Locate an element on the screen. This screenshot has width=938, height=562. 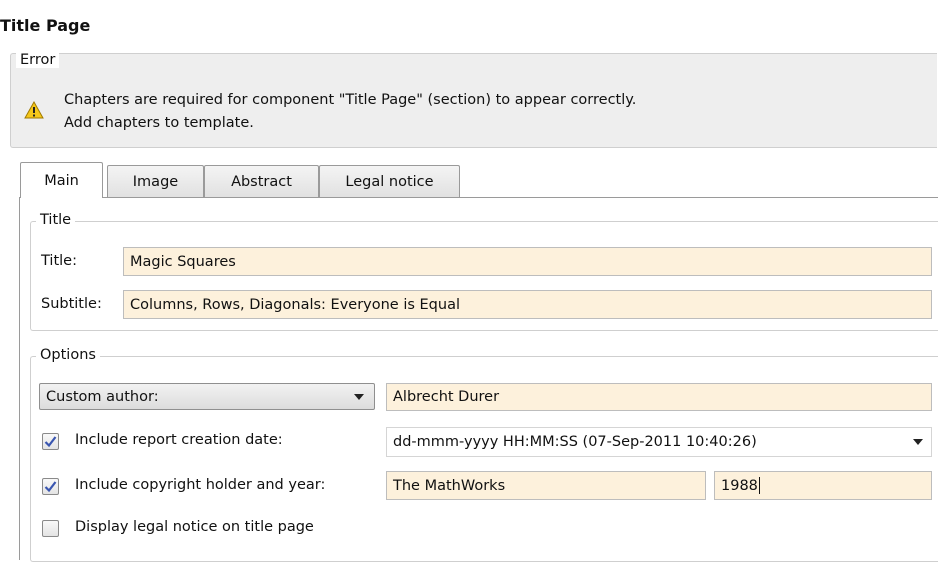
tab-abstract: Abstract is located at coordinates (261, 181).